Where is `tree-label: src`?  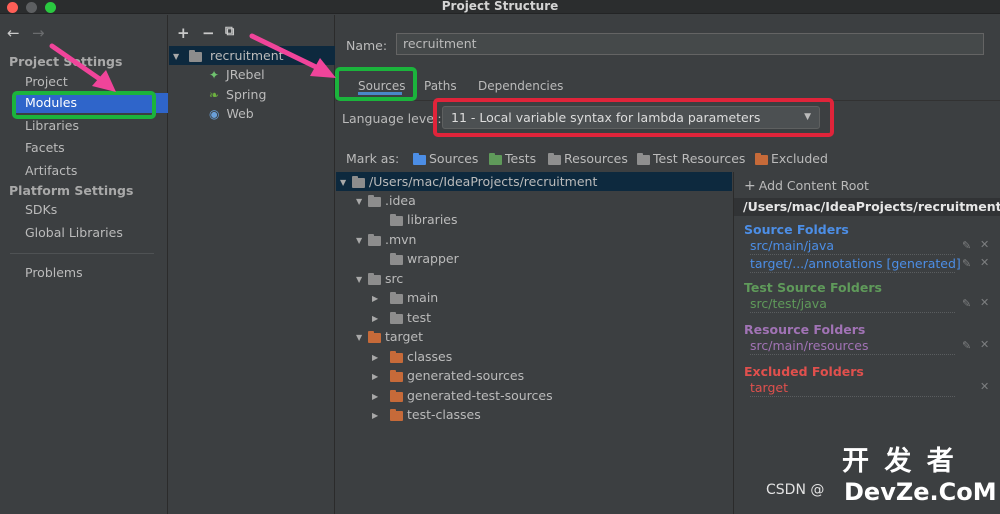 tree-label: src is located at coordinates (394, 278).